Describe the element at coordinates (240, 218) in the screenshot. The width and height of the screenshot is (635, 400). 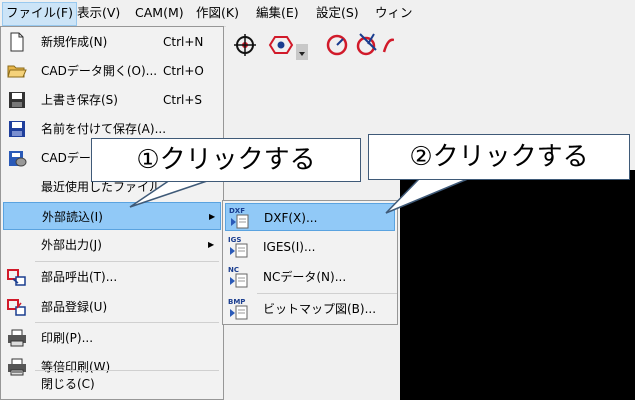
I see `dxf-file-icon: DXF` at that location.